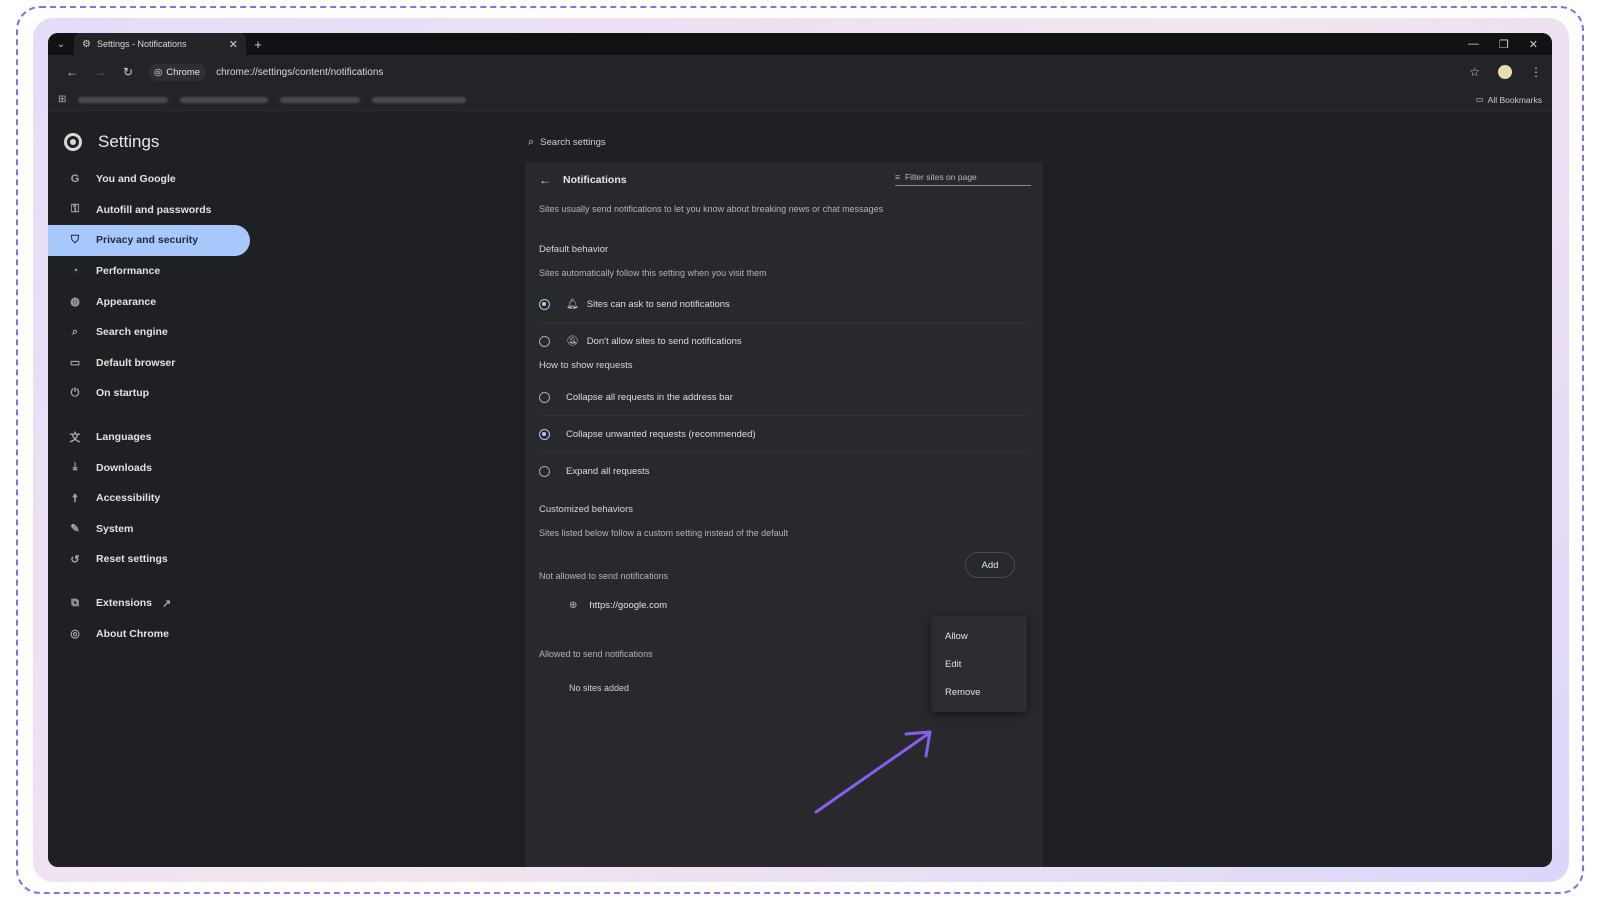 This screenshot has width=1600, height=900. What do you see at coordinates (100, 72) in the screenshot?
I see `forward-icon: →` at bounding box center [100, 72].